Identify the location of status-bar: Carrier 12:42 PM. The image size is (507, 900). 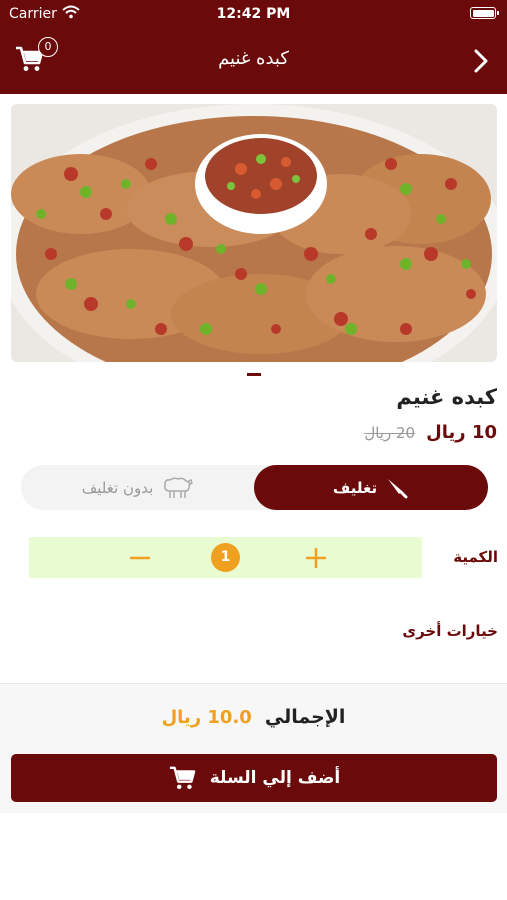
(253, 14).